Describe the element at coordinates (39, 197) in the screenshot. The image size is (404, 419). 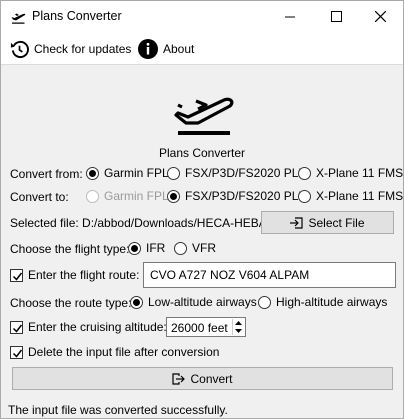
I see `convert-to-label: Convert to:` at that location.